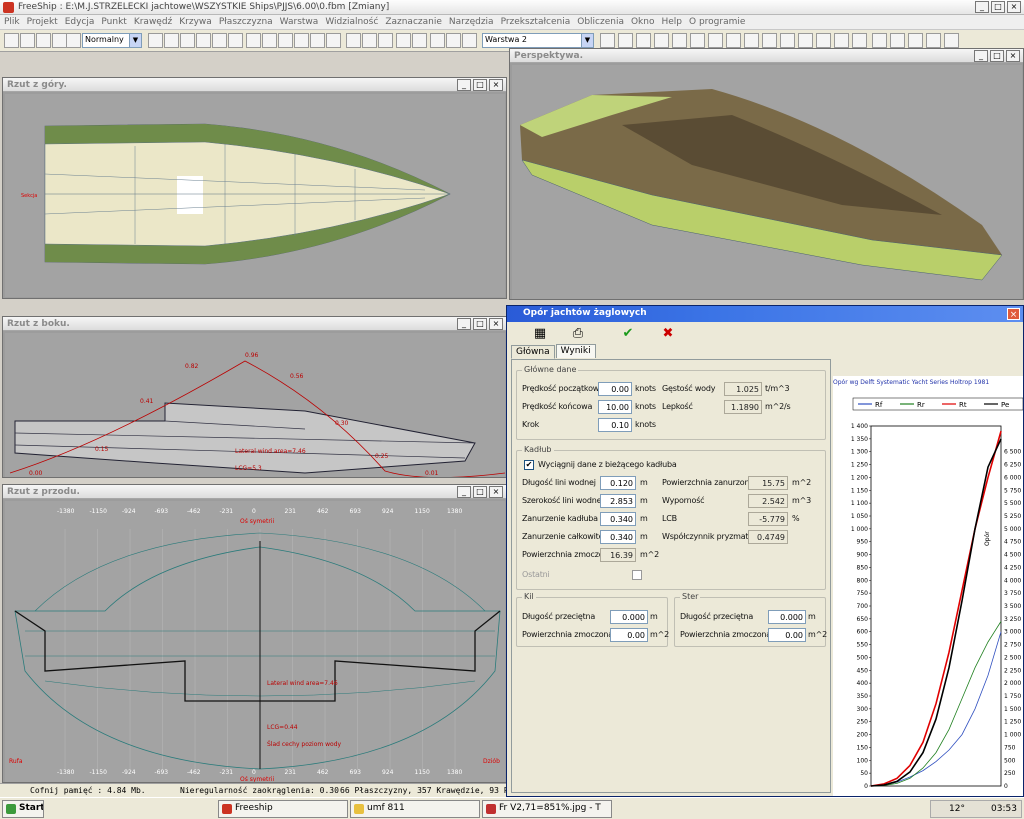  What do you see at coordinates (536, 22) in the screenshot?
I see `menu-item: Przekształcenia` at bounding box center [536, 22].